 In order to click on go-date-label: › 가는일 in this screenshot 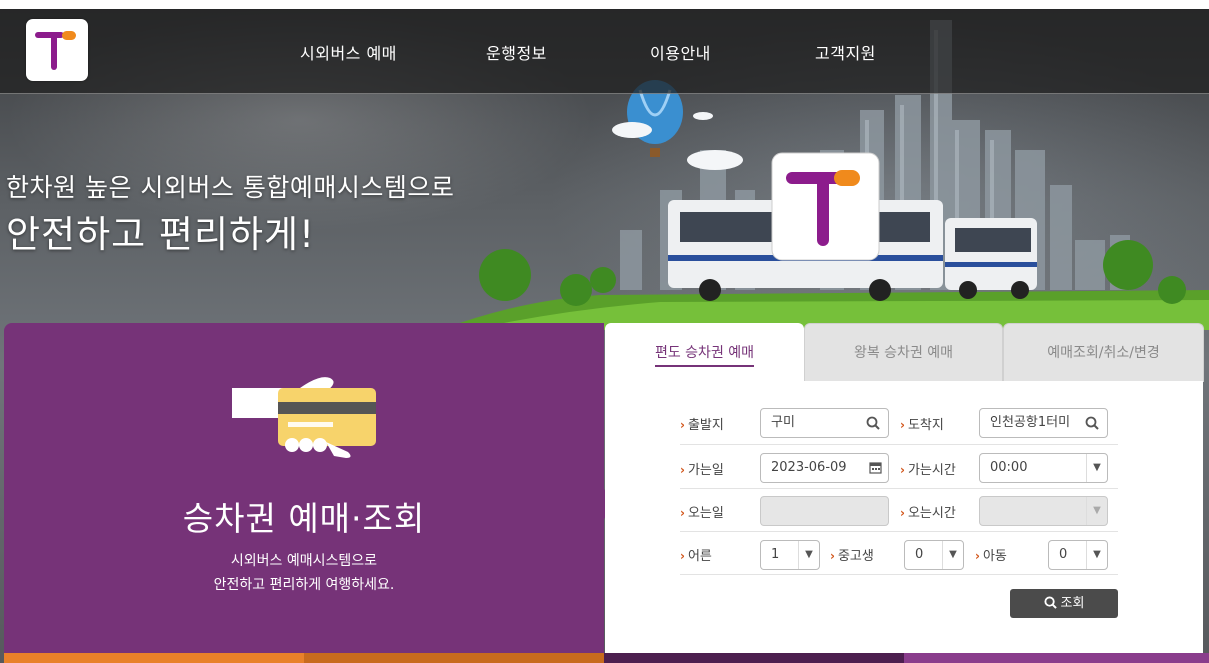, I will do `click(702, 470)`.